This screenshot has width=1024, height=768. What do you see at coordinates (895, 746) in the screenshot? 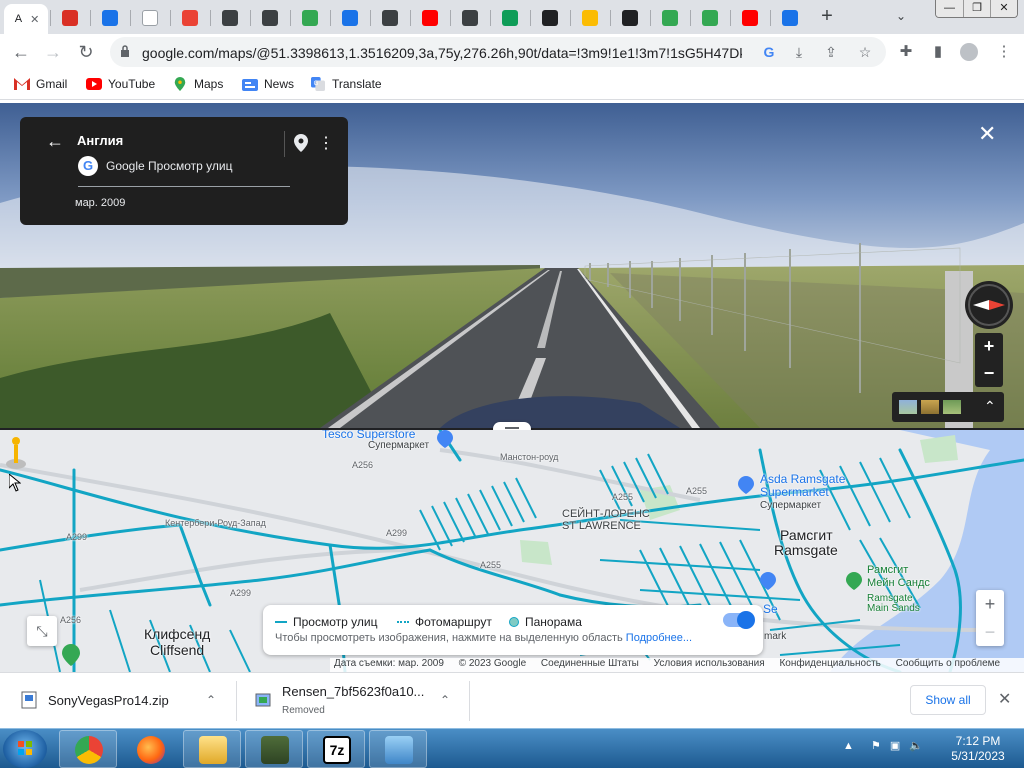
I see `network-icon: ▣` at bounding box center [895, 746].